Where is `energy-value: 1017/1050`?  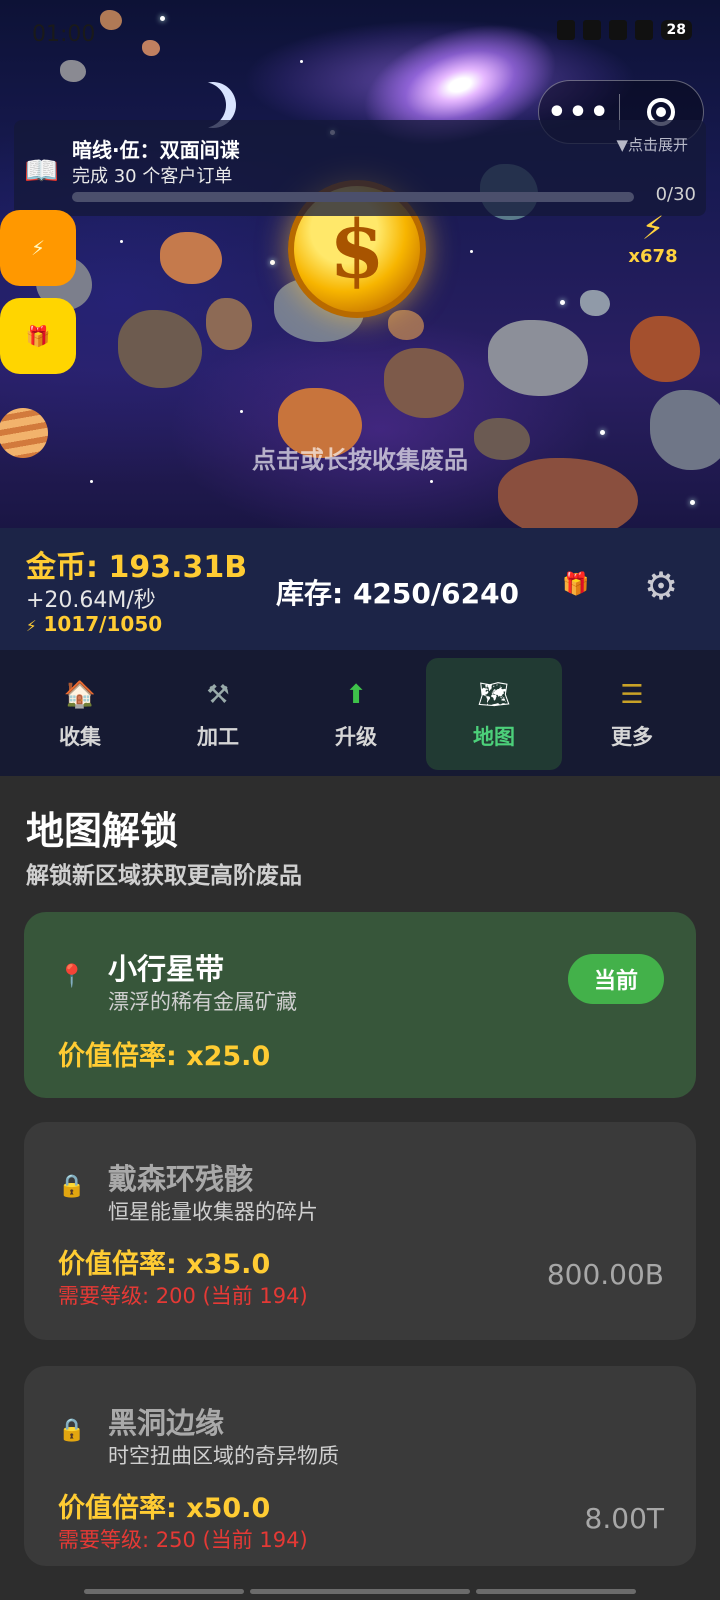 energy-value: 1017/1050 is located at coordinates (103, 624).